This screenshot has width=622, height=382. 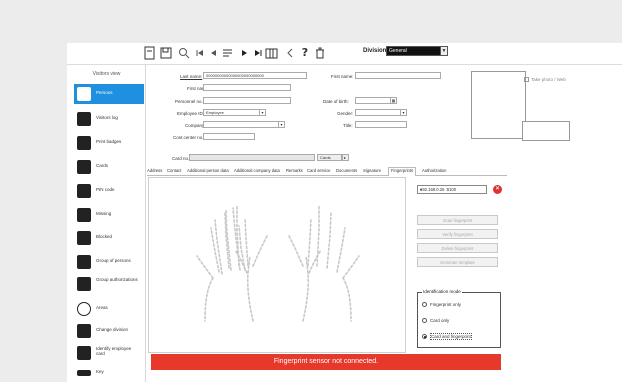 What do you see at coordinates (457, 262) in the screenshot?
I see `generate-template-button: Generate template` at bounding box center [457, 262].